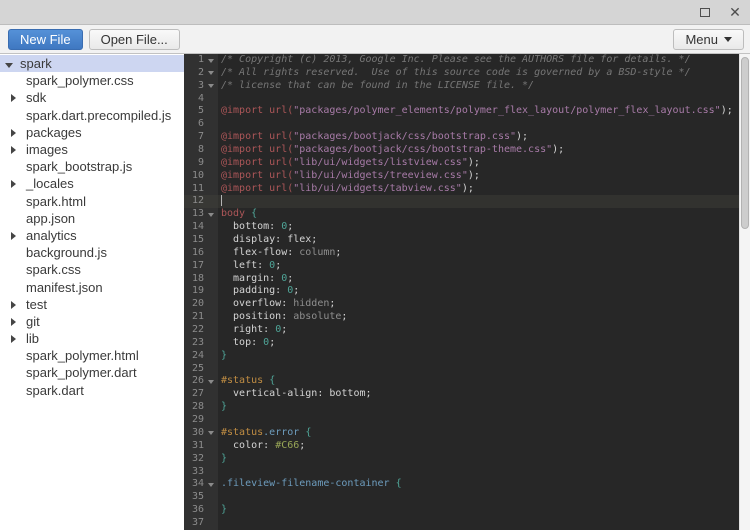 This screenshot has width=750, height=530. What do you see at coordinates (744, 292) in the screenshot?
I see `editor-scrollbar` at bounding box center [744, 292].